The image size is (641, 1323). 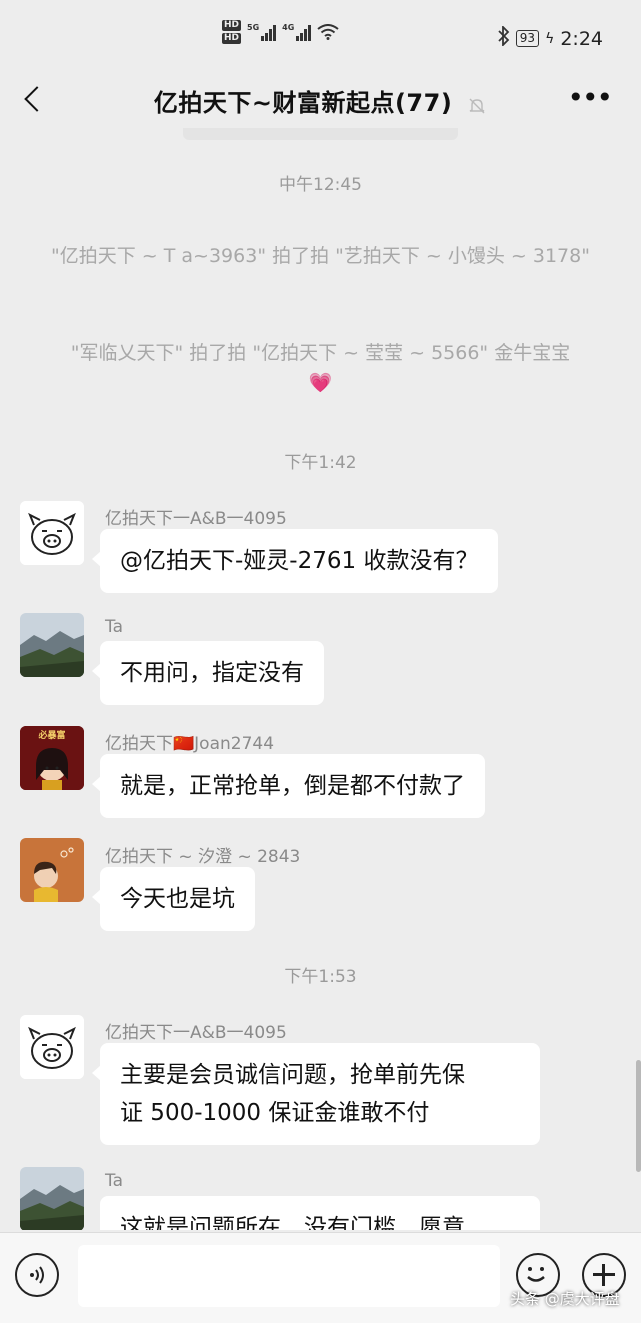 I want to click on timestamp: 下午1:53, so click(x=320, y=977).